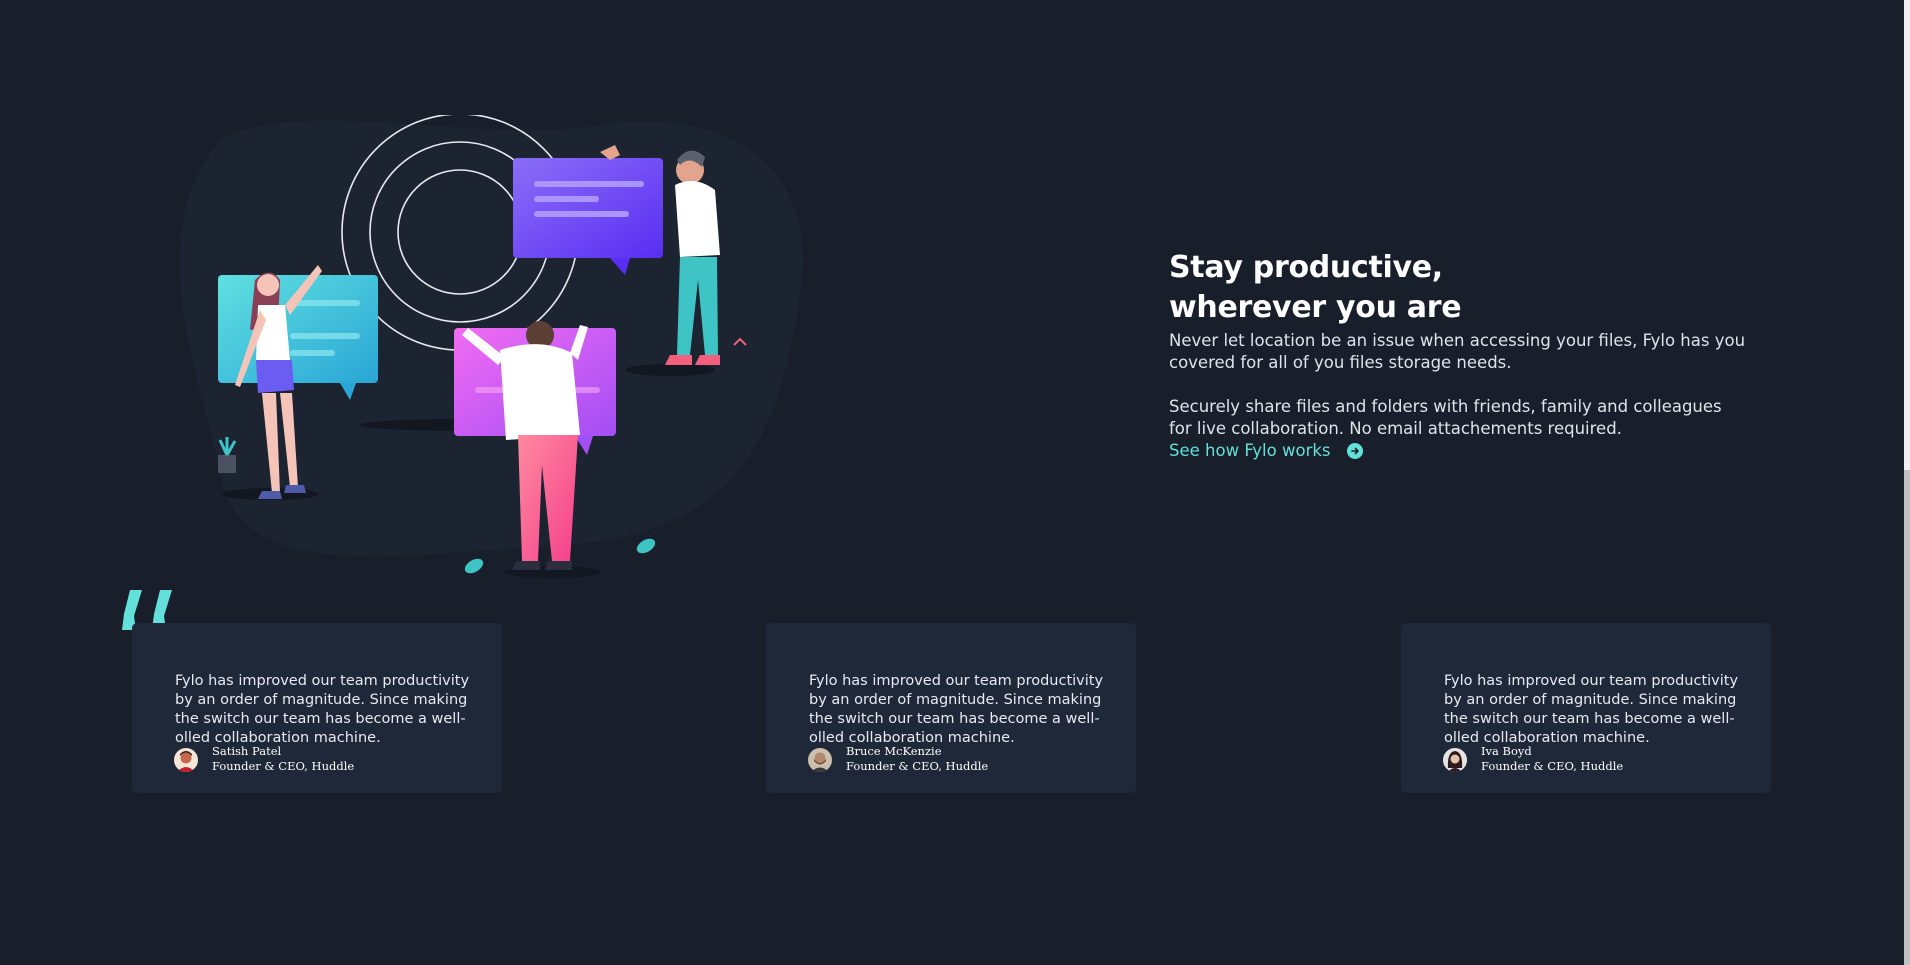 The width and height of the screenshot is (1910, 965). I want to click on productive-title: Stay productive, wherever you are, so click(1315, 287).